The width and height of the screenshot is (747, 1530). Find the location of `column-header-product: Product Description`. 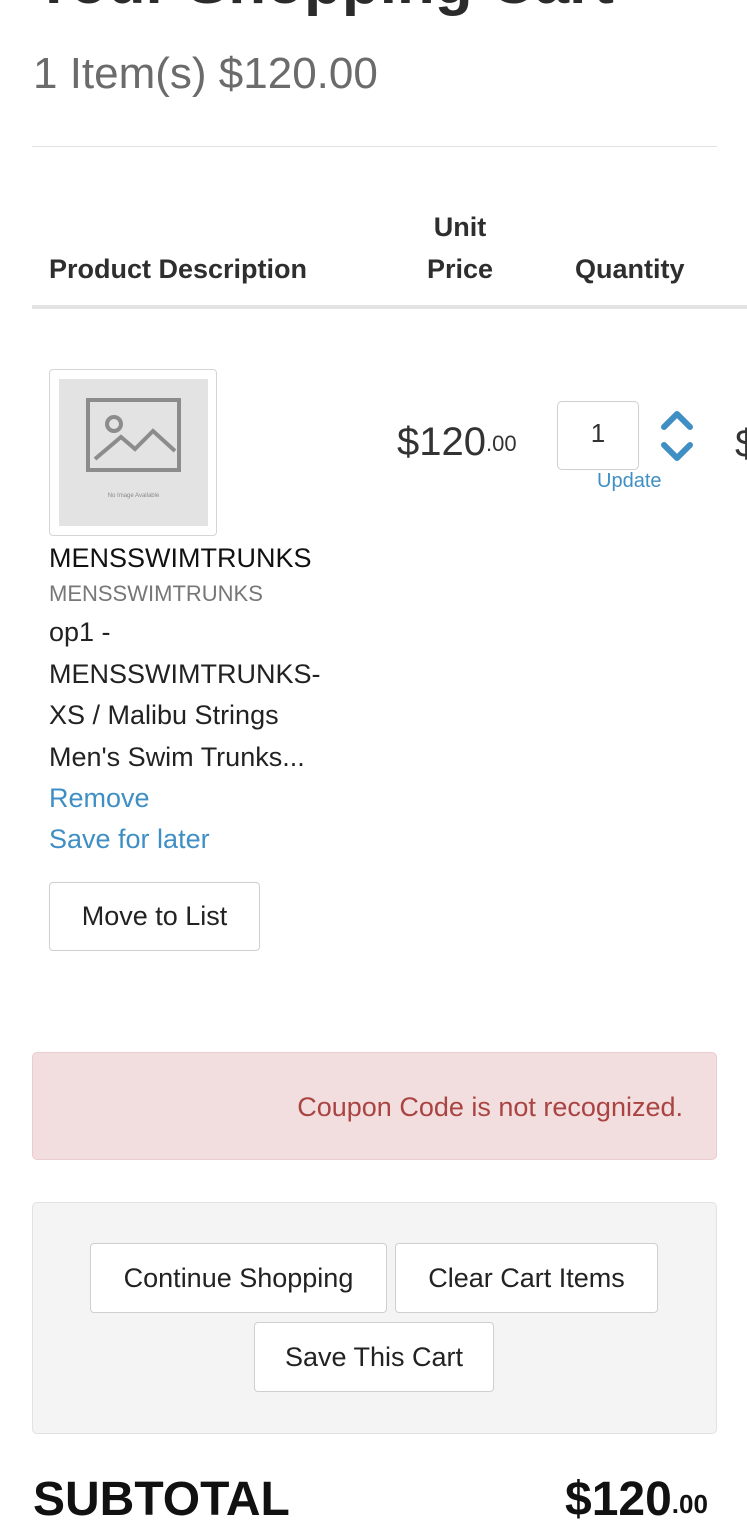

column-header-product: Product Description is located at coordinates (178, 269).